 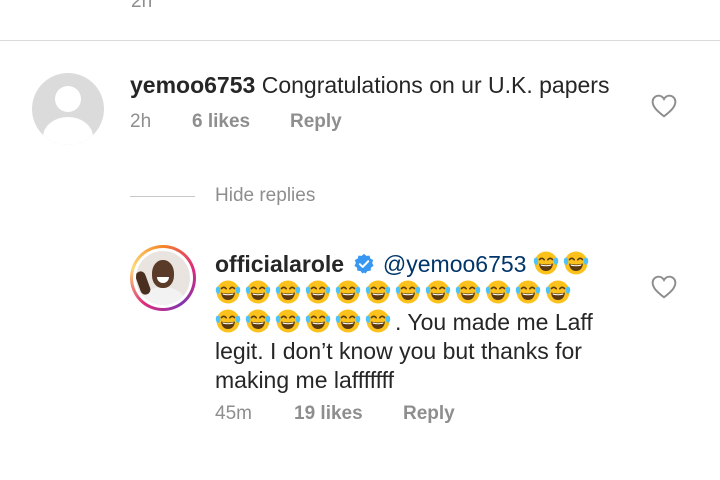 What do you see at coordinates (142, 6) in the screenshot?
I see `previous-comment-time: 2h` at bounding box center [142, 6].